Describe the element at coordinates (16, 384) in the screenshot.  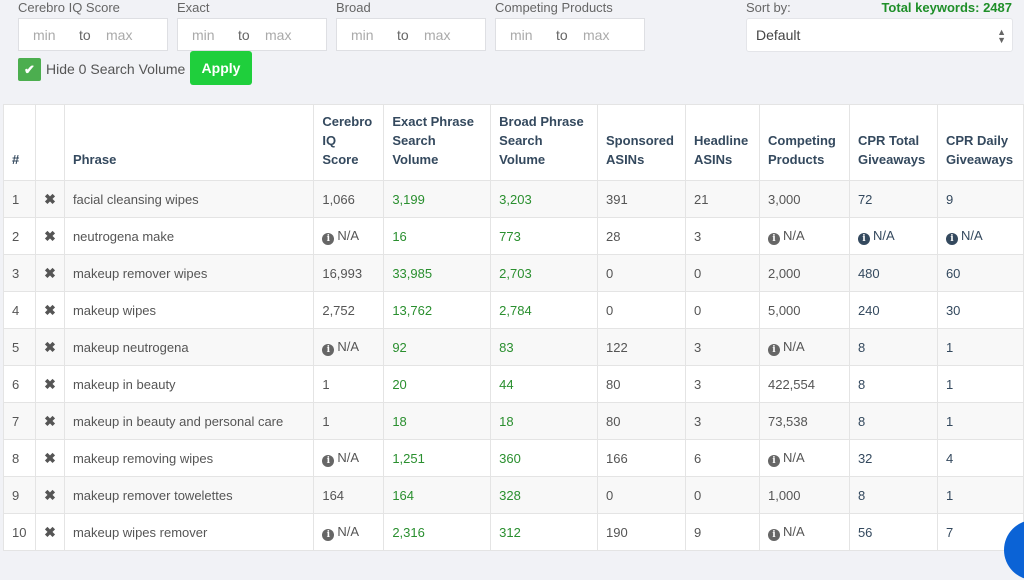
I see `cell-num-value: 6` at that location.